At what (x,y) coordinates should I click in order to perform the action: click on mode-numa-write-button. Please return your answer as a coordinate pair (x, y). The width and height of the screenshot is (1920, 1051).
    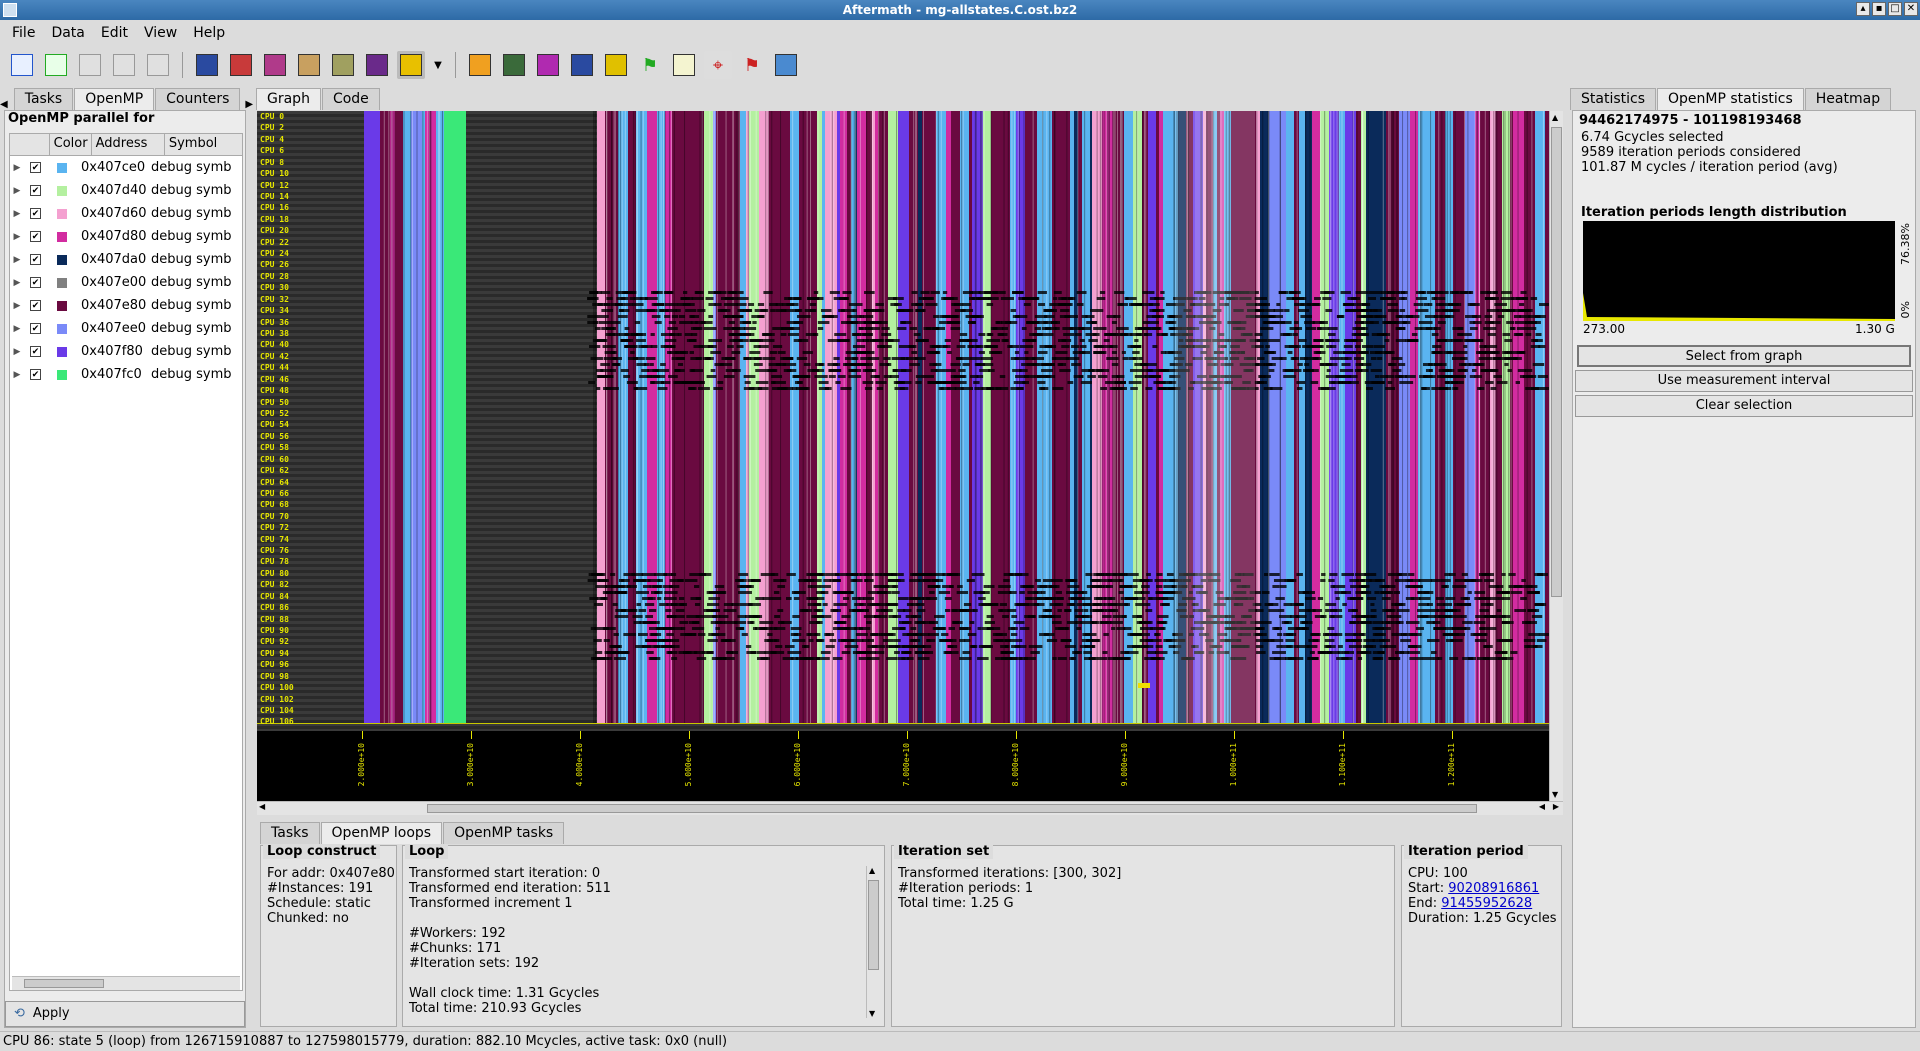
    Looking at the image, I should click on (343, 65).